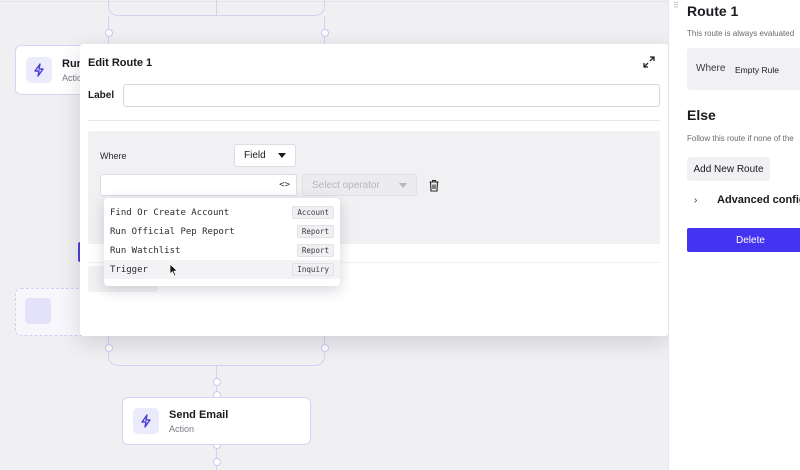 Image resolution: width=800 pixels, height=470 pixels. What do you see at coordinates (222, 269) in the screenshot?
I see `dropdown-option: Trigger Inquiry` at bounding box center [222, 269].